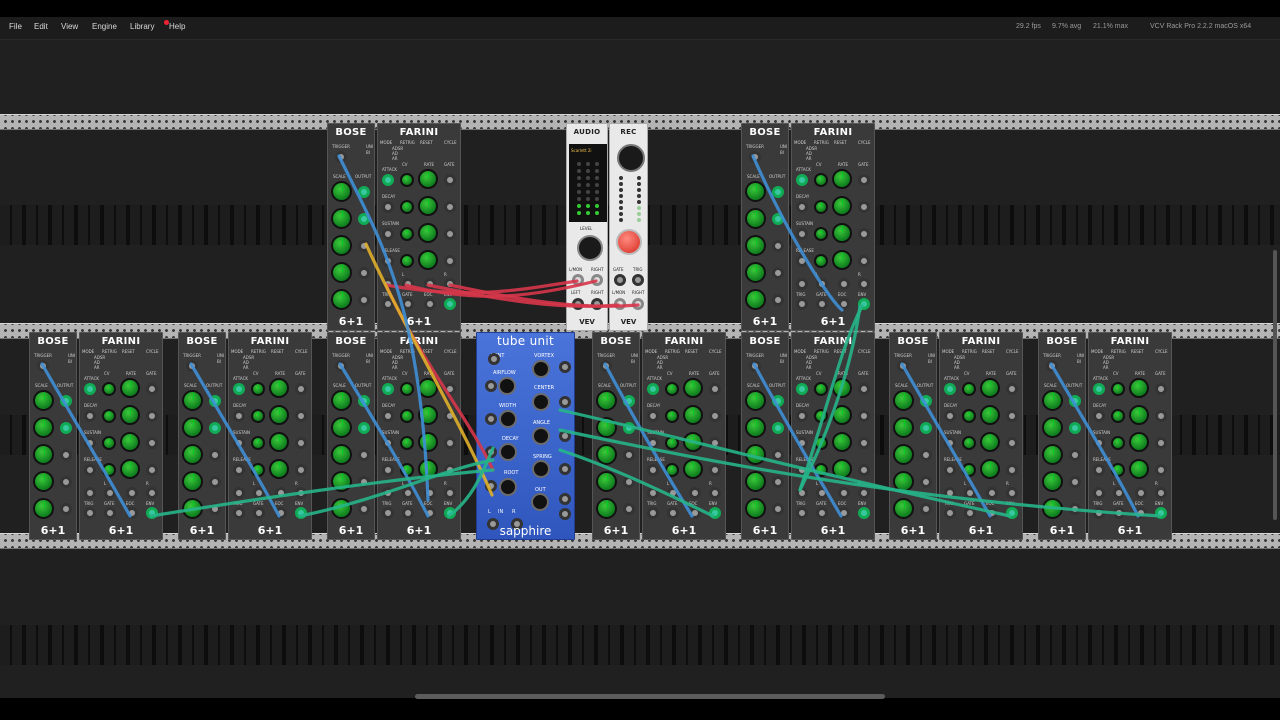  Describe the element at coordinates (969, 443) in the screenshot. I see `sustain-trim-knob` at that location.